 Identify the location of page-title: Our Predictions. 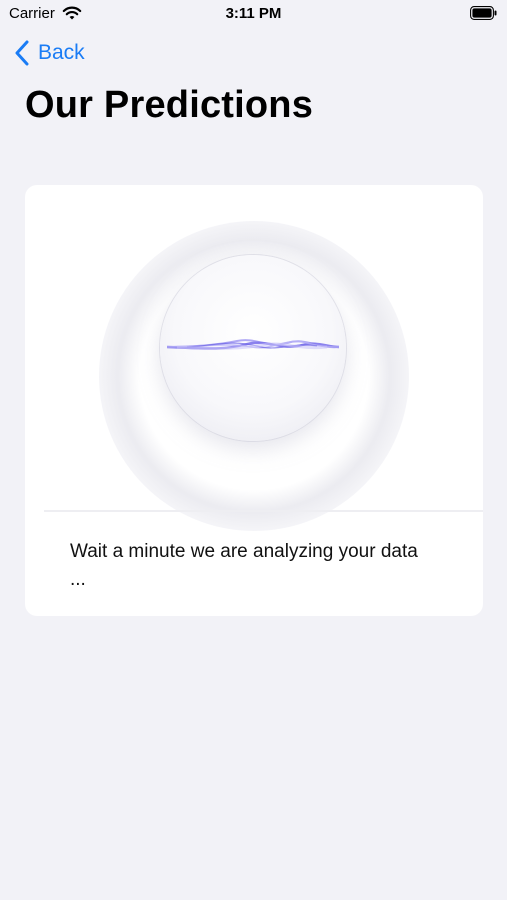
(169, 105).